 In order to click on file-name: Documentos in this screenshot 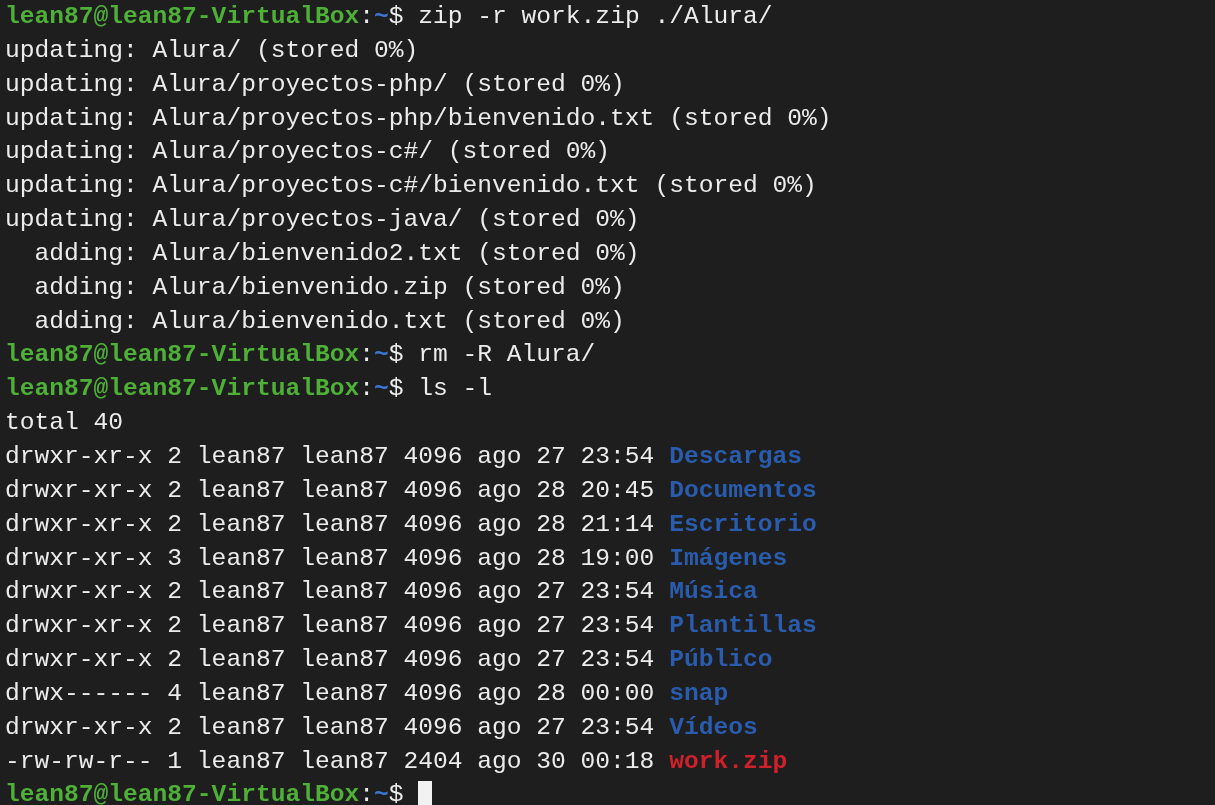, I will do `click(743, 490)`.